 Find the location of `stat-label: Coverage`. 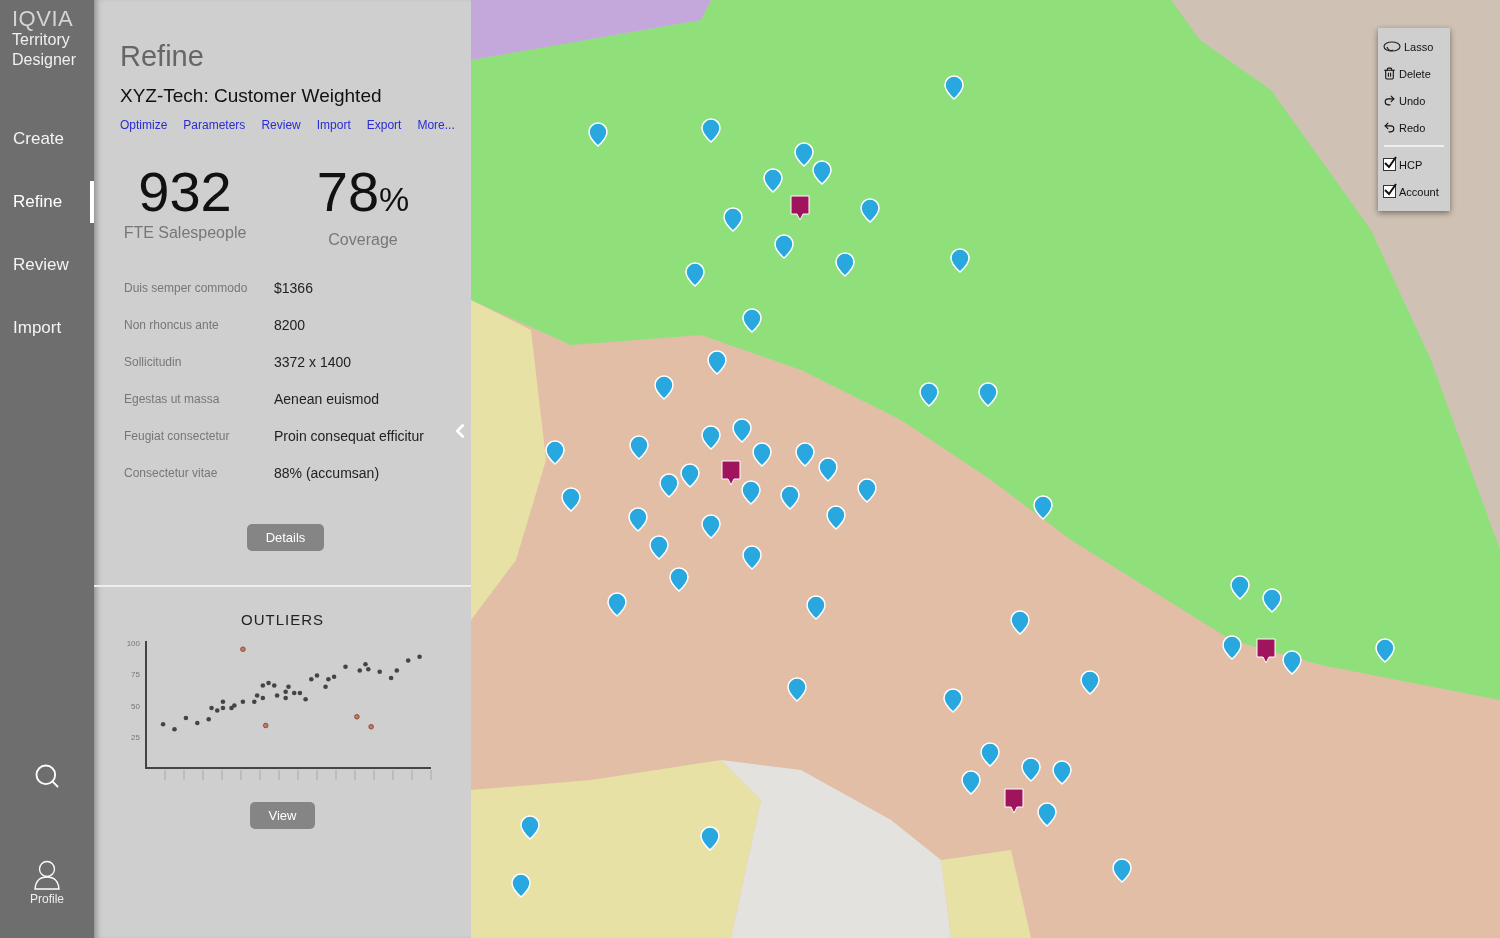

stat-label: Coverage is located at coordinates (363, 240).